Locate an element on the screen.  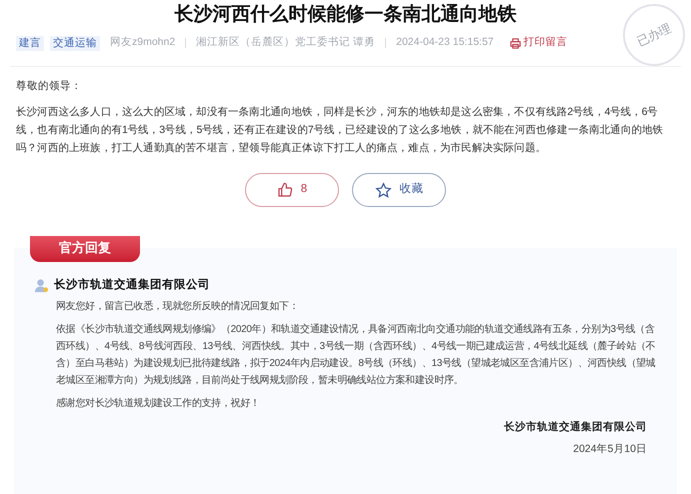
signature: 长沙市轨道交通集团有限公司 is located at coordinates (575, 428).